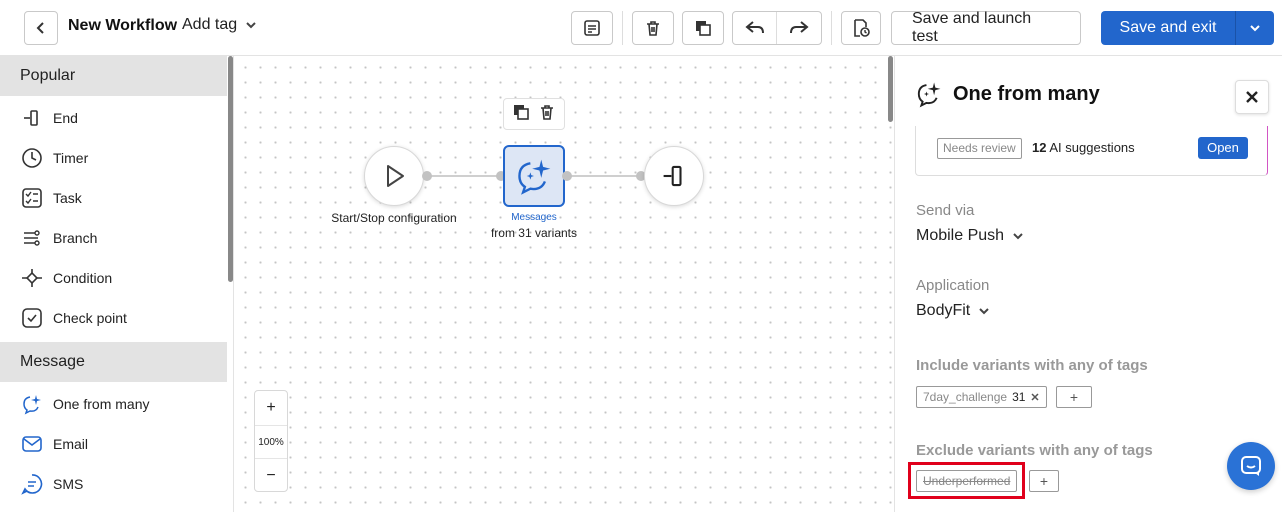 This screenshot has width=1282, height=512. Describe the element at coordinates (394, 218) in the screenshot. I see `start-node-label: Start/Stop configuration` at that location.